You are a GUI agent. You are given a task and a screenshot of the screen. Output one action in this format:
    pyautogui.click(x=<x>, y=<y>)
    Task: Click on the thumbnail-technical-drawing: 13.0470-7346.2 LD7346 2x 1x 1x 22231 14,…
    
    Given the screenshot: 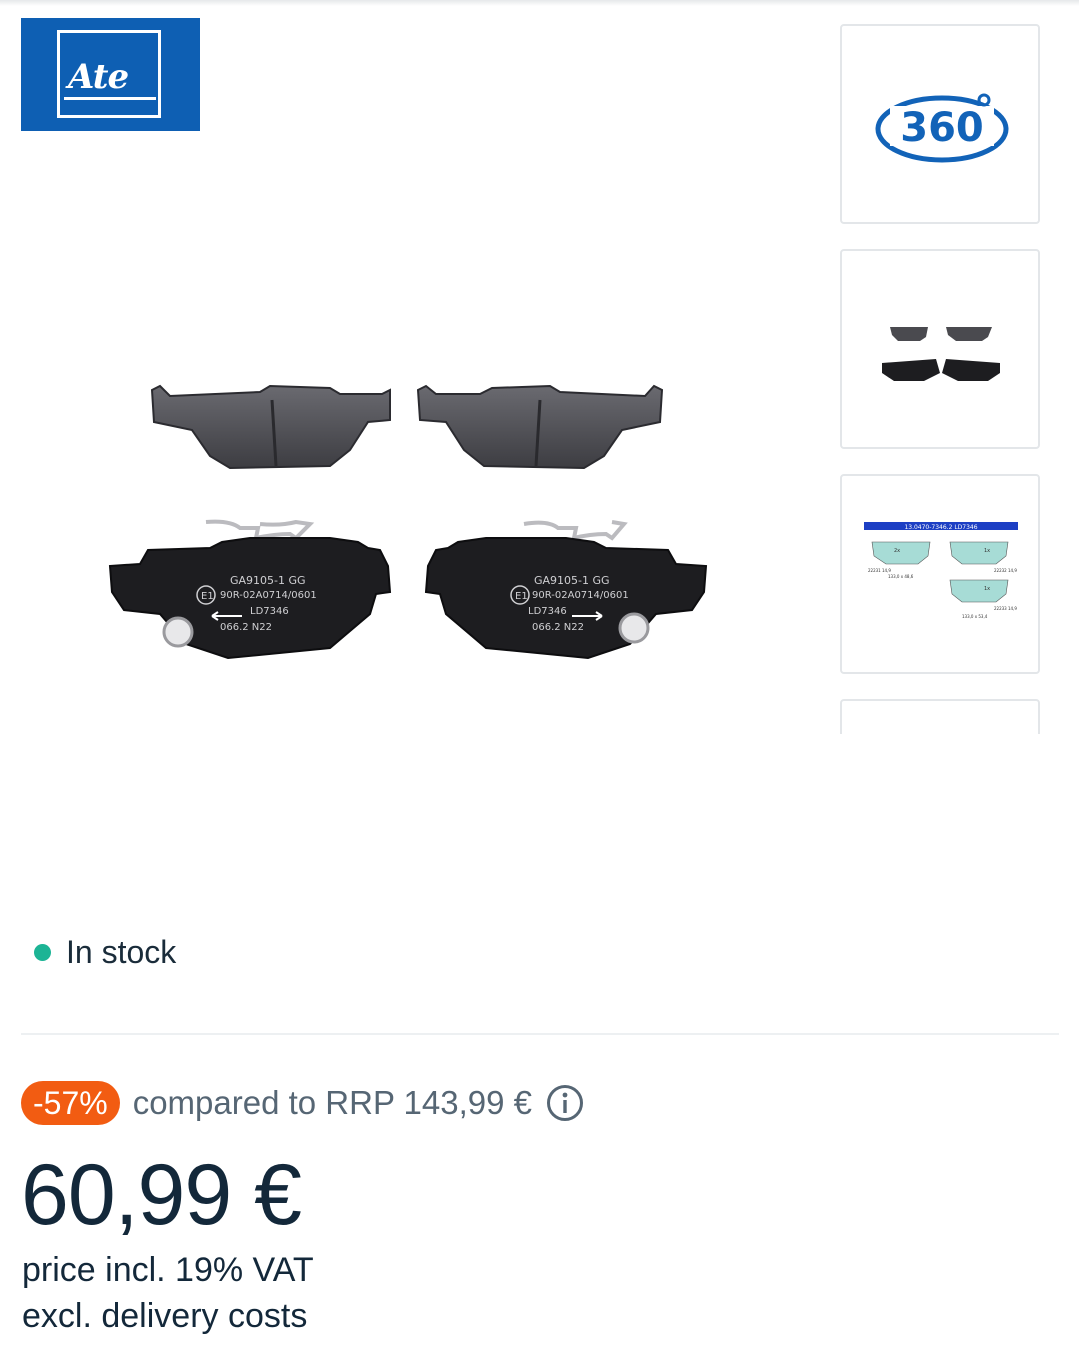 What is the action you would take?
    pyautogui.click(x=940, y=574)
    